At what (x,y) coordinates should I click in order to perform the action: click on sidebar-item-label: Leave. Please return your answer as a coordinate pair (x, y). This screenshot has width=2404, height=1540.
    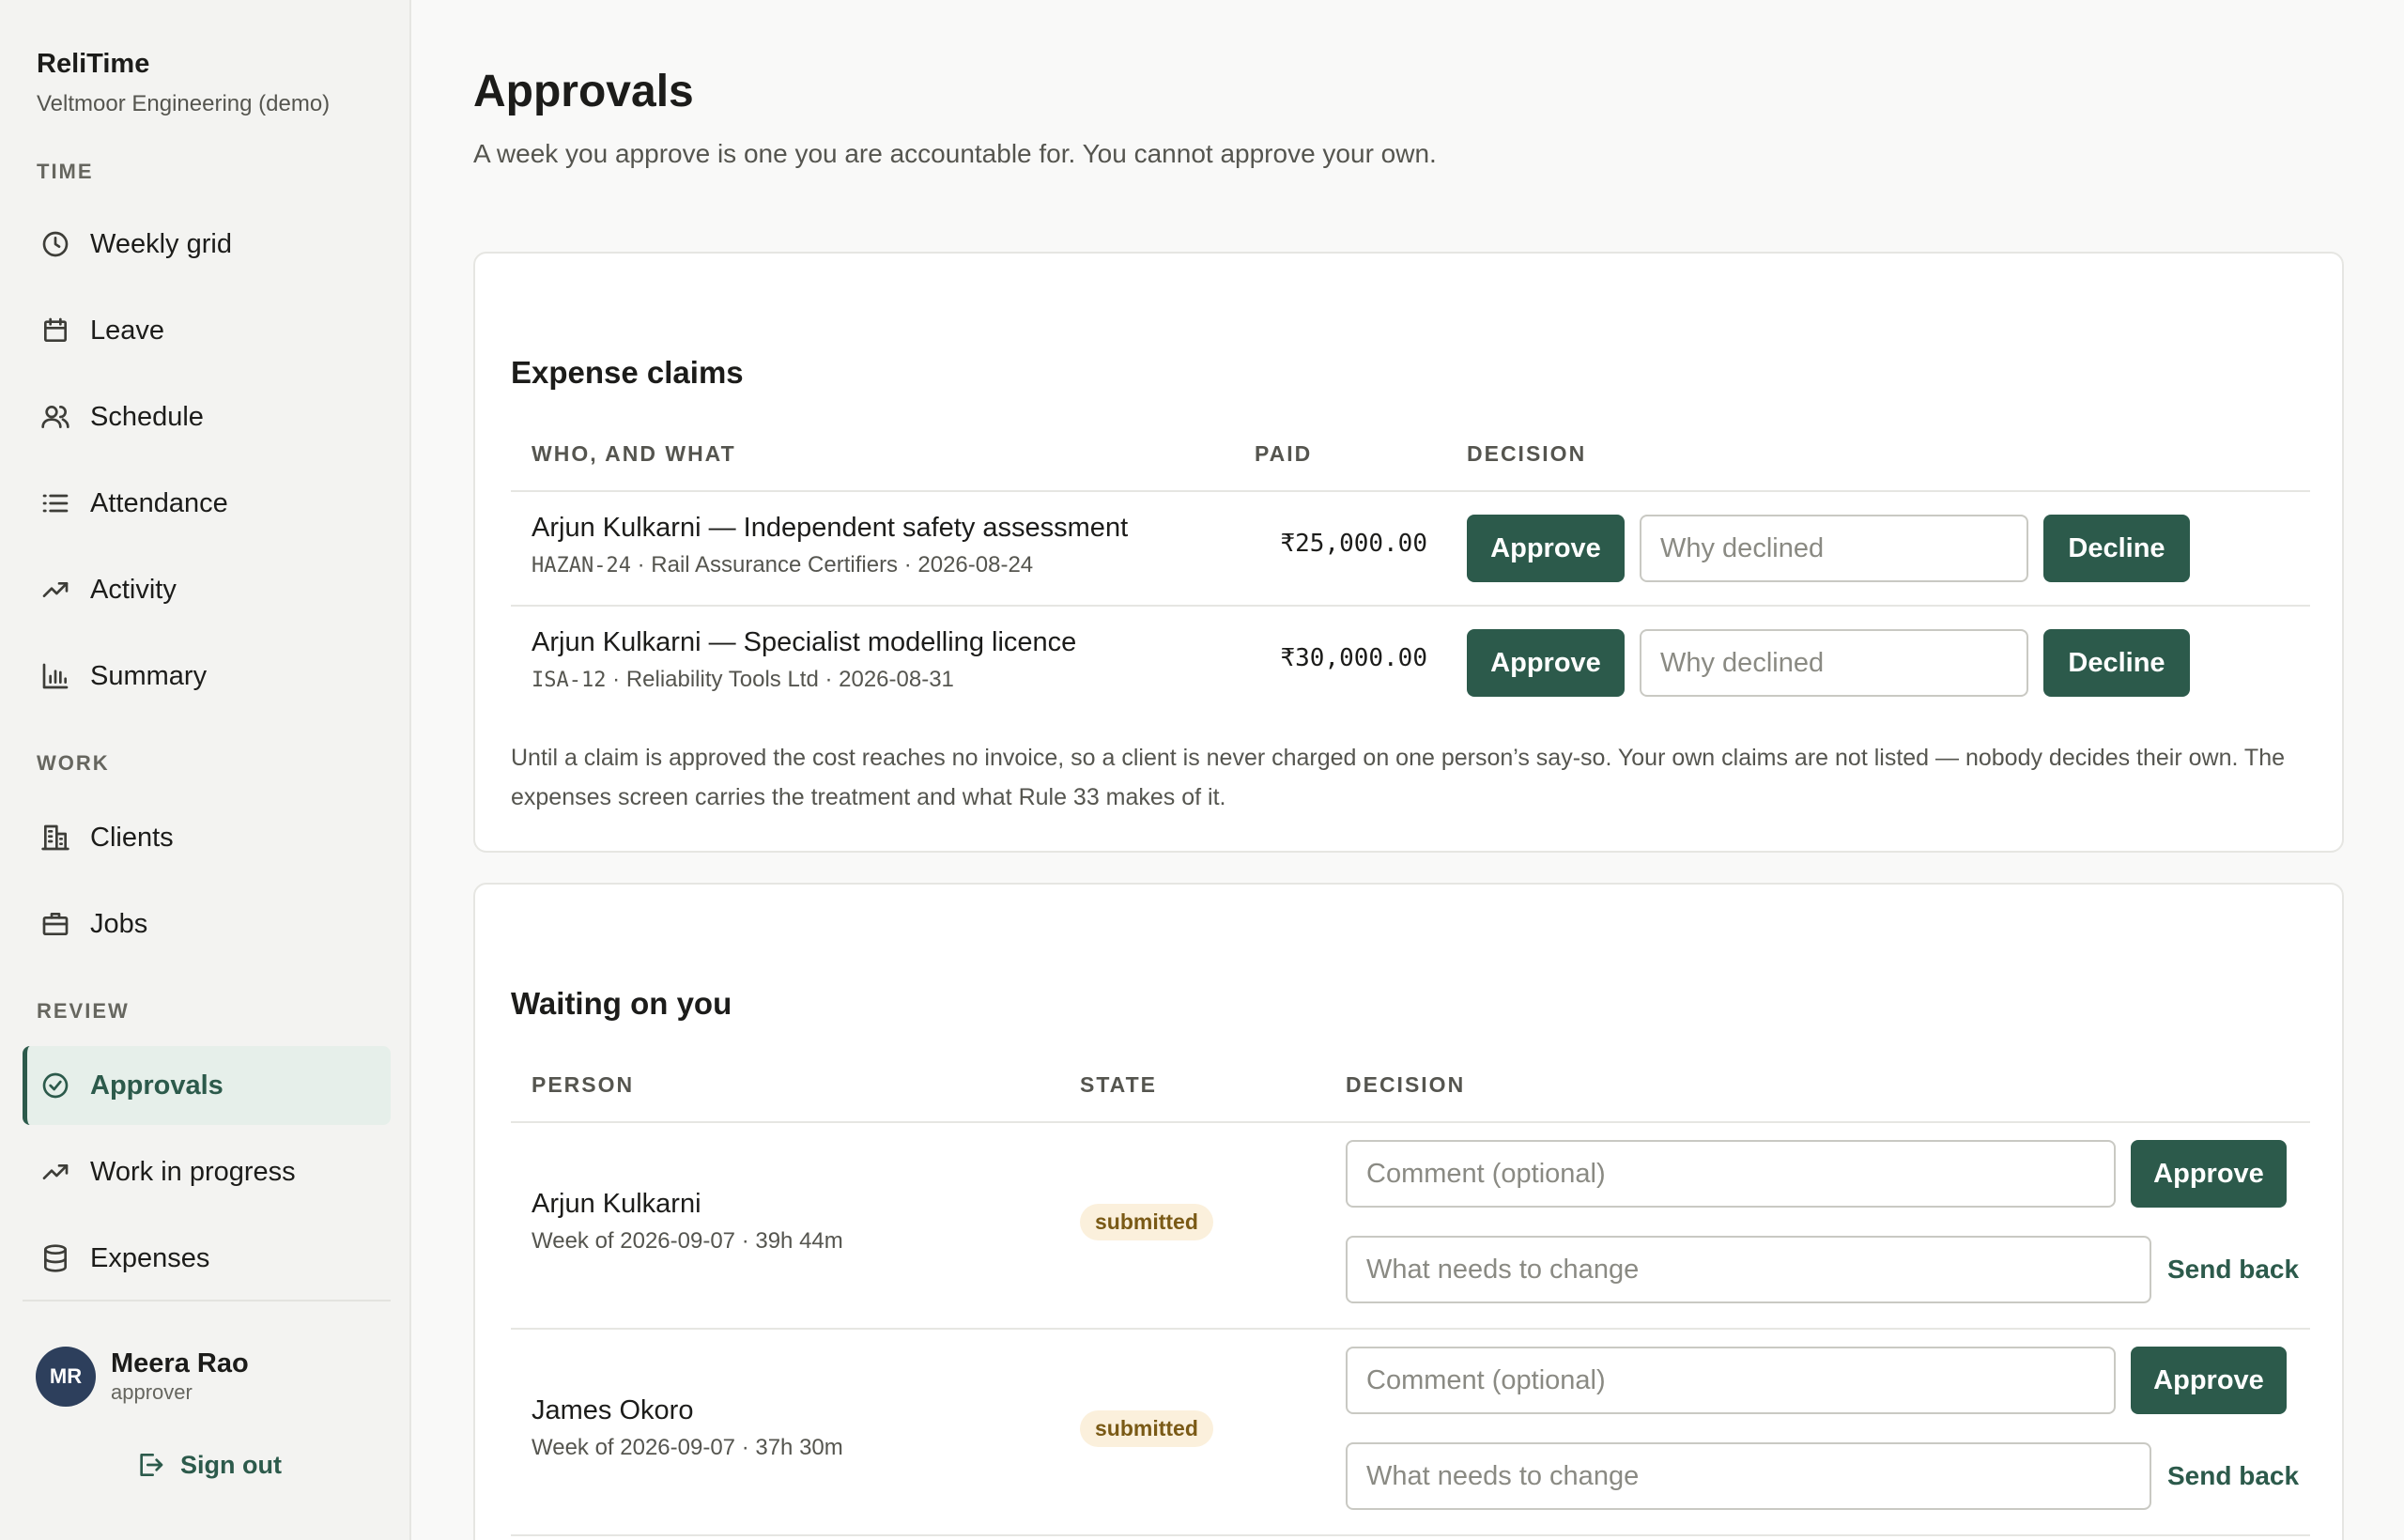
    Looking at the image, I should click on (127, 330).